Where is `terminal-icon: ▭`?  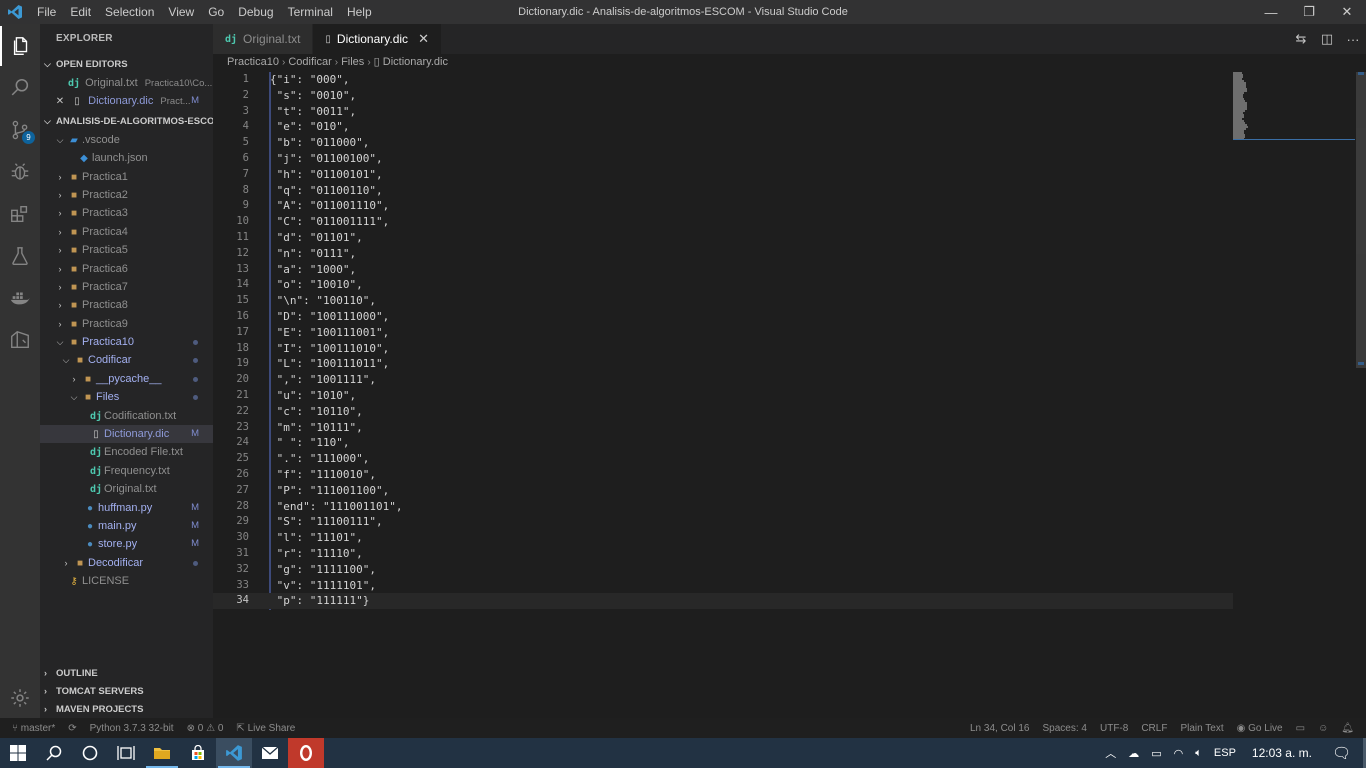
terminal-icon: ▭ is located at coordinates (1300, 728).